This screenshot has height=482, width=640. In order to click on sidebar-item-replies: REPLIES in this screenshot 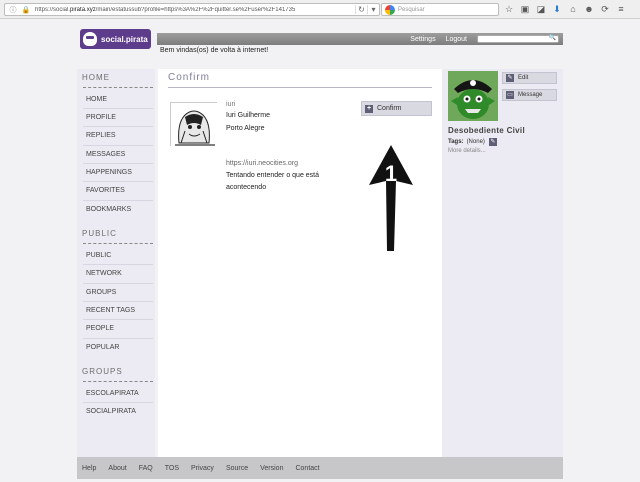, I will do `click(101, 135)`.